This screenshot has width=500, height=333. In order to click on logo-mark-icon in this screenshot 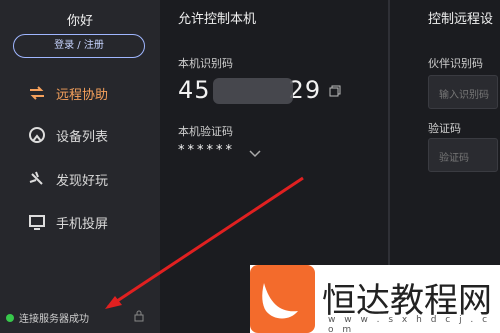, I will do `click(282, 299)`.